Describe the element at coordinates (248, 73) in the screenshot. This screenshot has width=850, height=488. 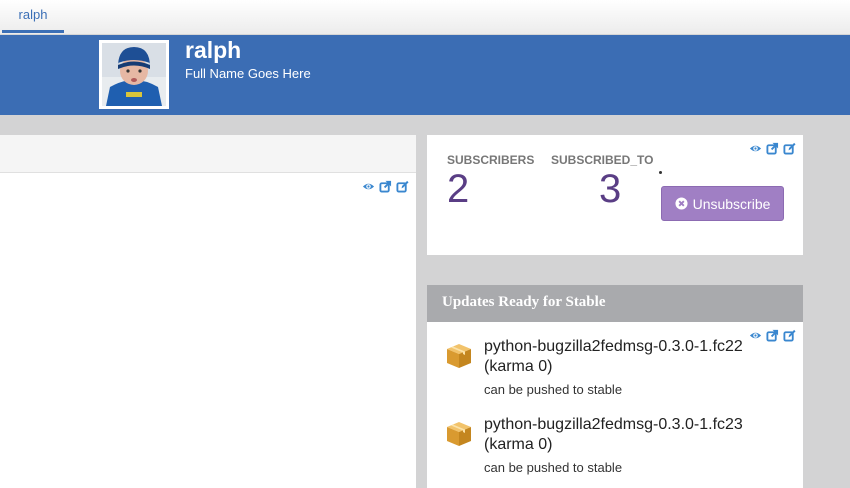
I see `profile-full-name: Full Name Goes Here` at that location.